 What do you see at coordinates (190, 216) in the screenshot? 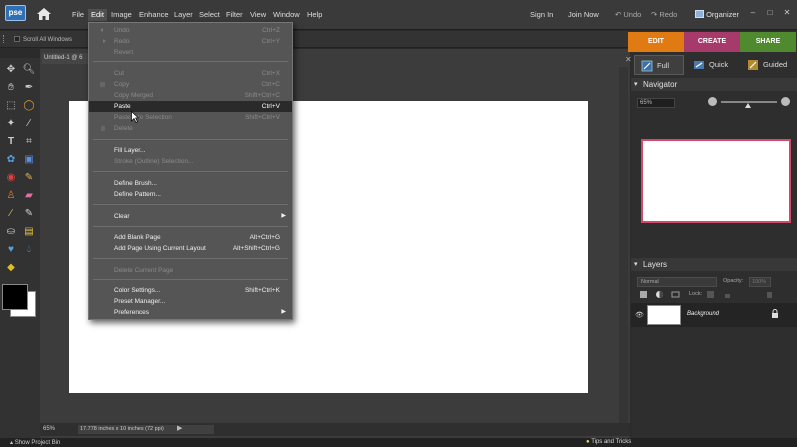
I see `menu-item-clear: Clear ▶` at bounding box center [190, 216].